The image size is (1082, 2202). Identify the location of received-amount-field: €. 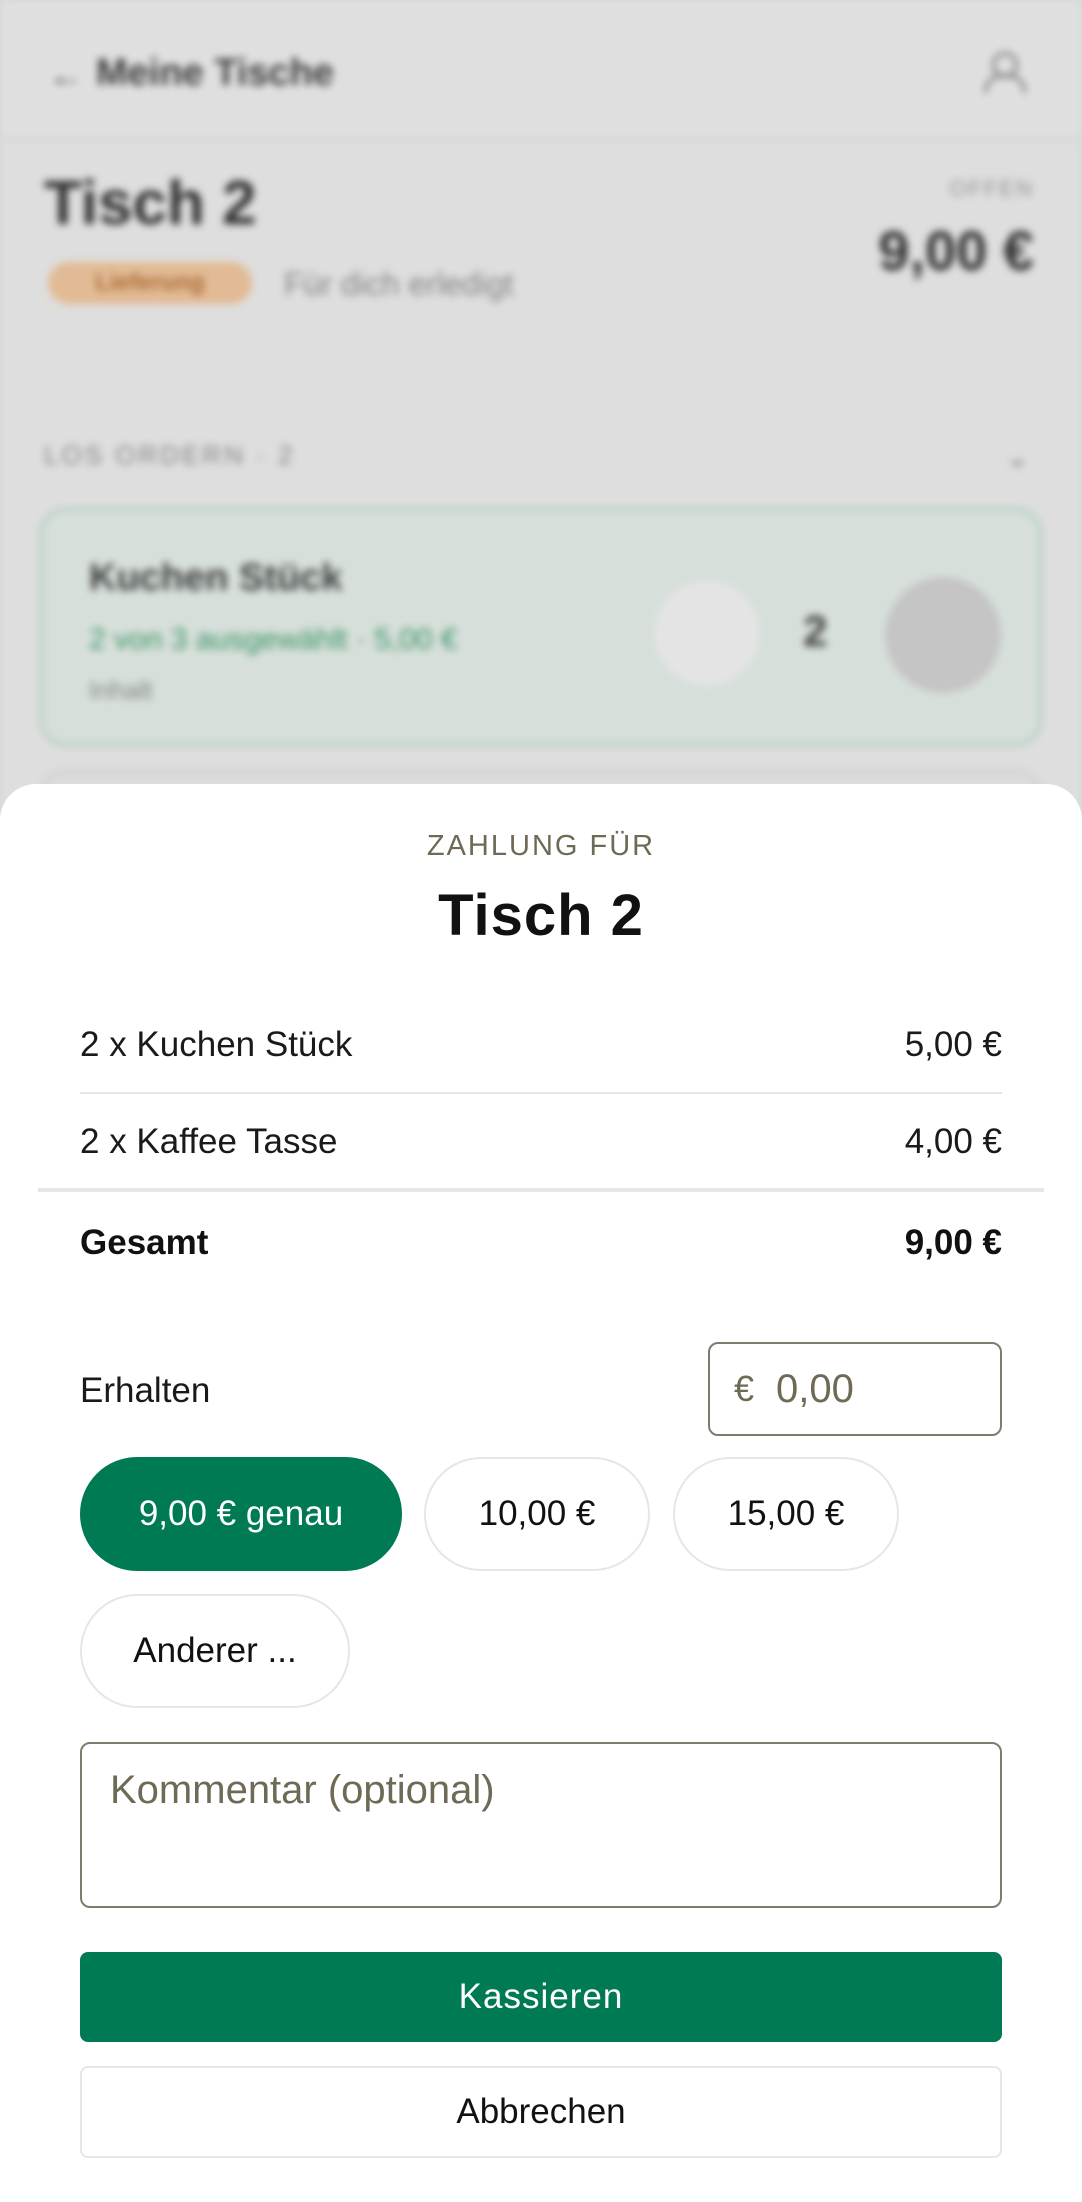
(855, 1389).